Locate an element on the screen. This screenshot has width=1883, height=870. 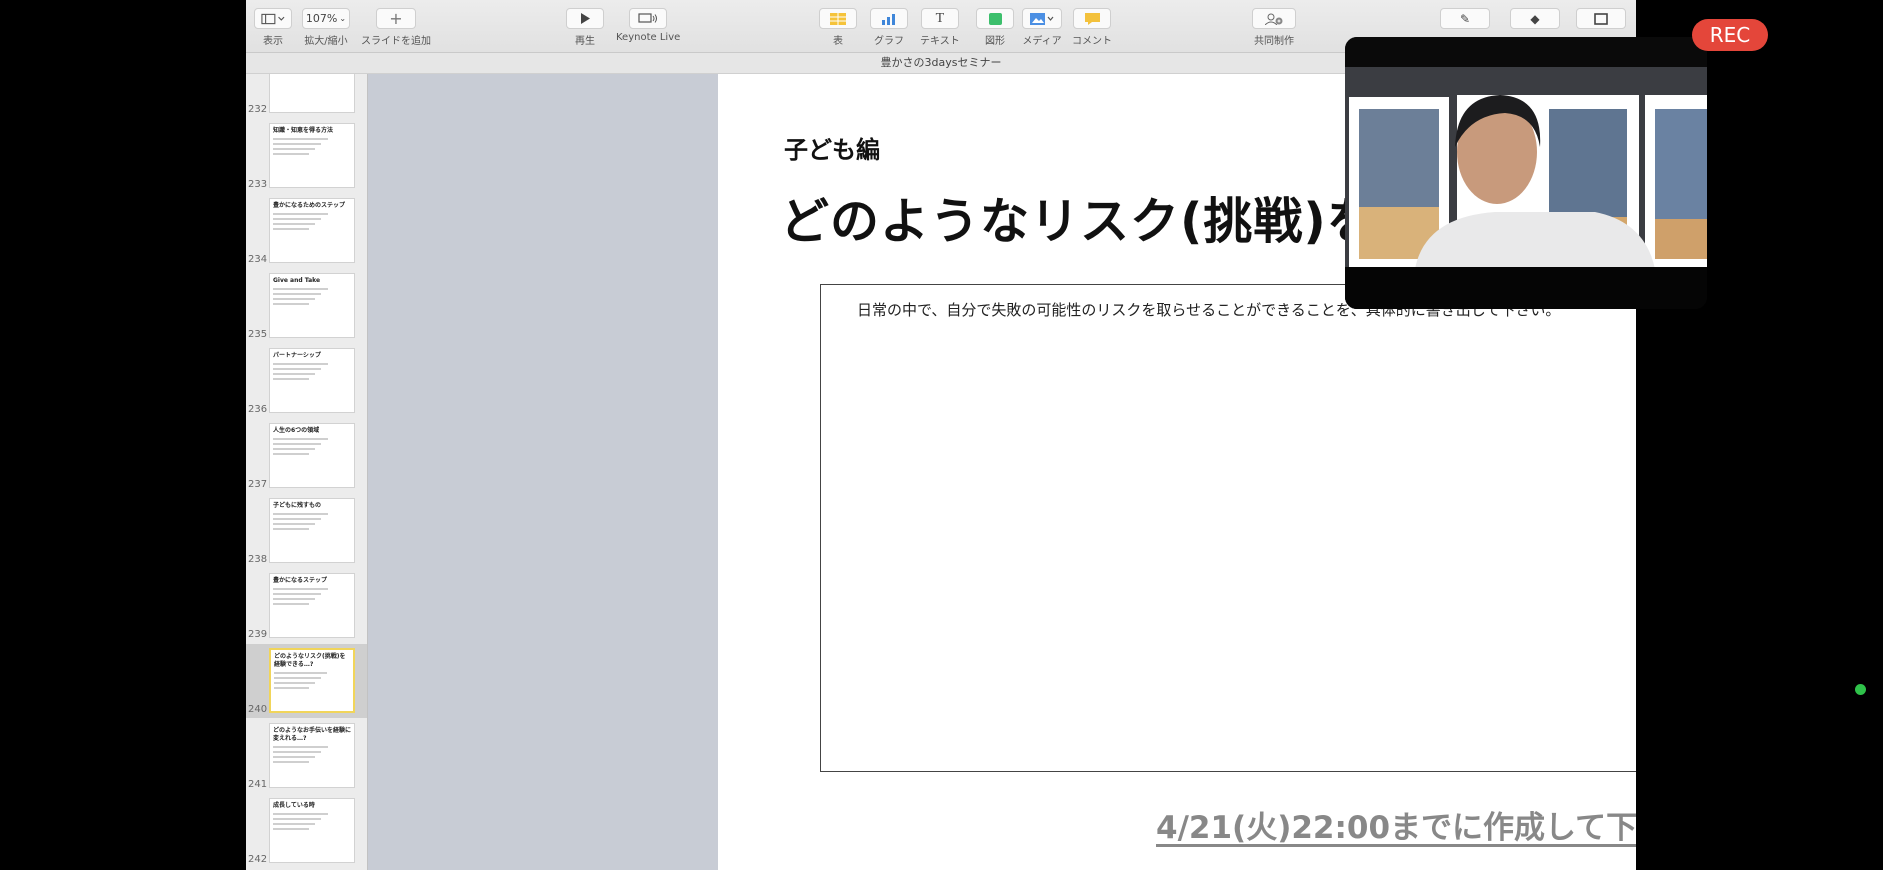
slide-thumbnail: Give and Take is located at coordinates (312, 305).